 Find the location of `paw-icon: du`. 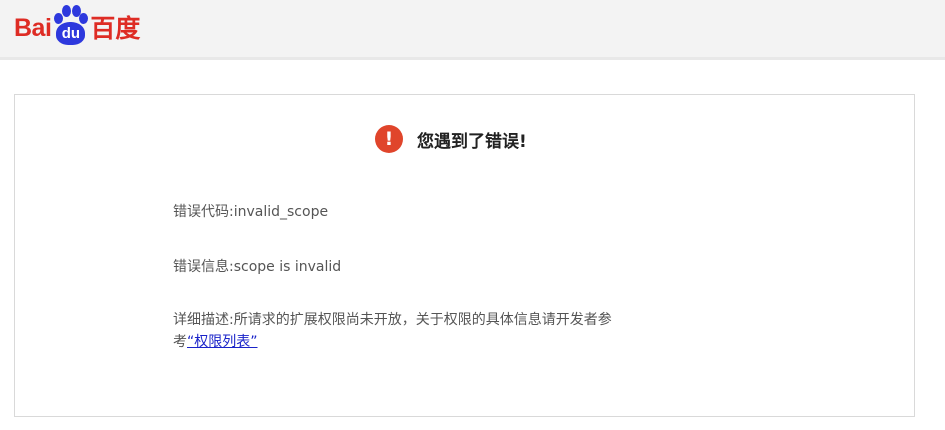

paw-icon: du is located at coordinates (70, 28).